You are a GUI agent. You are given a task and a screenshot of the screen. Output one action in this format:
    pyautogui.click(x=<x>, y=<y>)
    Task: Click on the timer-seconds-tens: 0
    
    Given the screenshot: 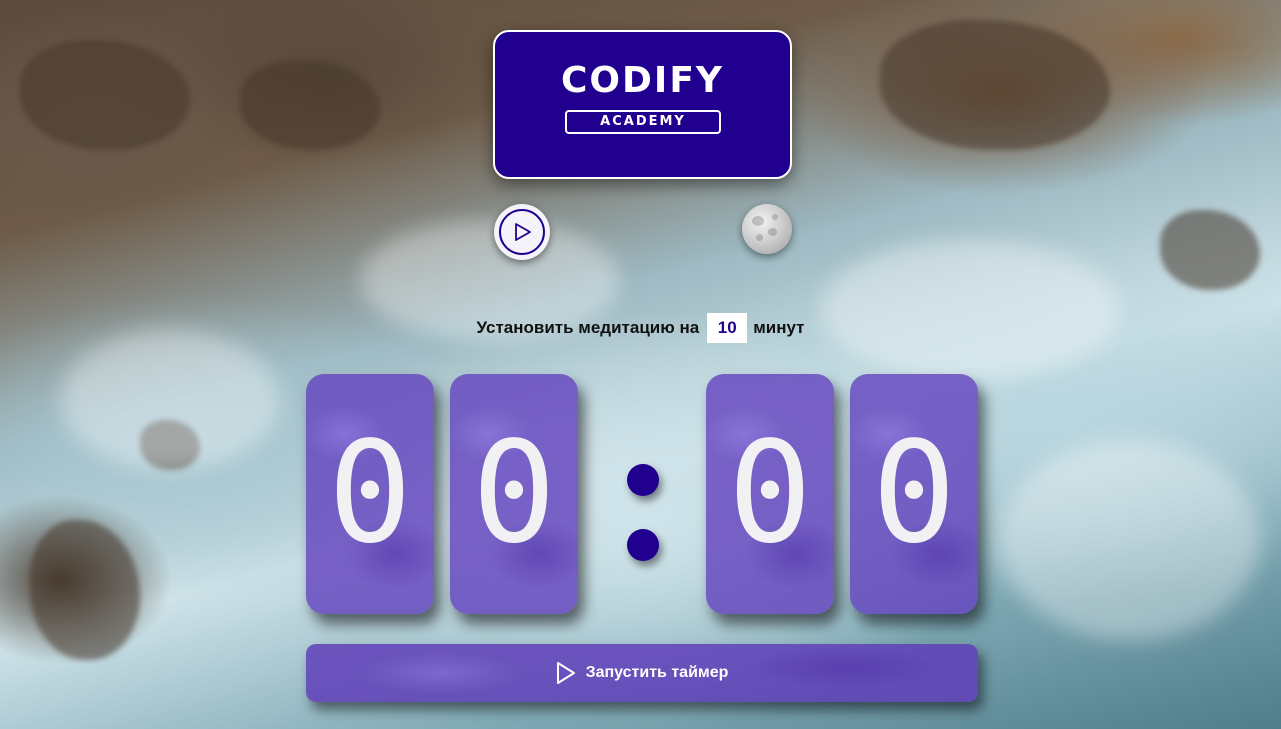 What is the action you would take?
    pyautogui.click(x=770, y=494)
    